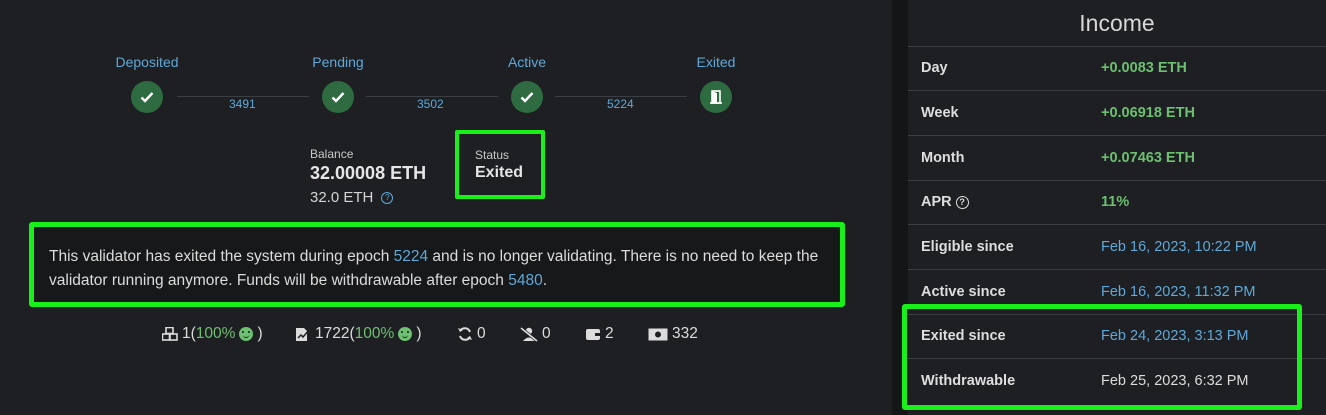 This screenshot has height=415, width=1326. Describe the element at coordinates (963, 292) in the screenshot. I see `row-key: Active since` at that location.